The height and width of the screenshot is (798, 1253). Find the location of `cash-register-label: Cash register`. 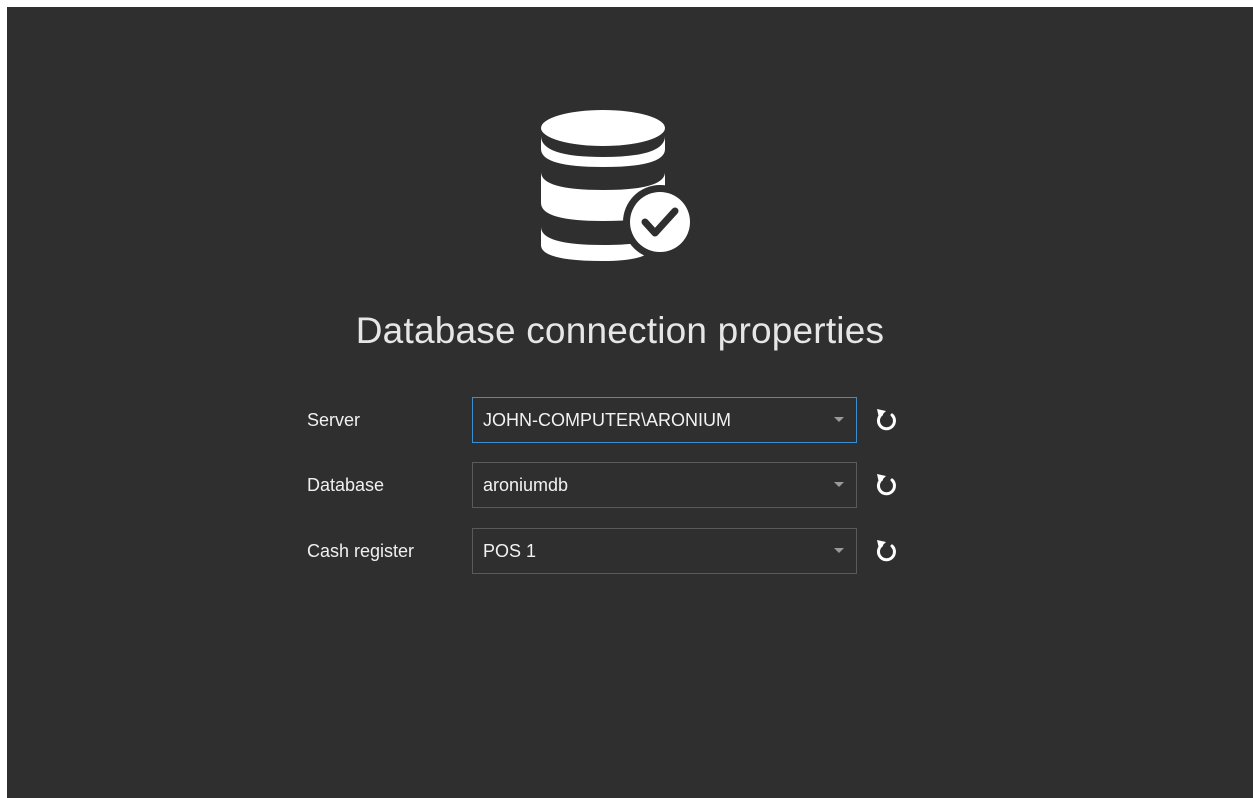

cash-register-label: Cash register is located at coordinates (361, 551).